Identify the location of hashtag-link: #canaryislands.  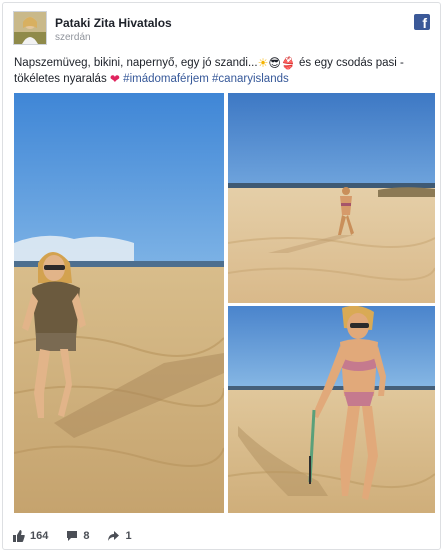
(250, 79).